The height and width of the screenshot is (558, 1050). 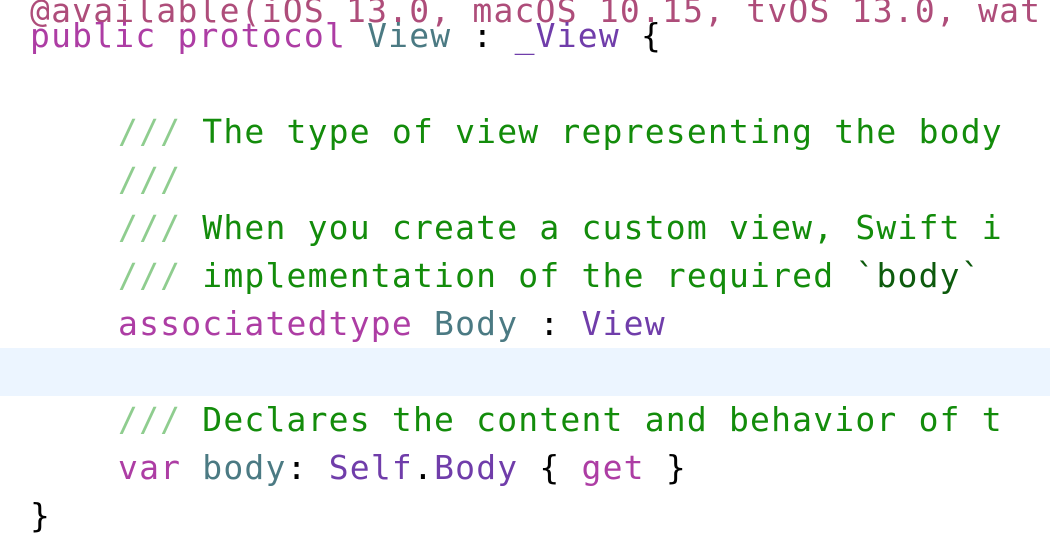 What do you see at coordinates (518, 275) in the screenshot?
I see `doc-comment-text: implementation of the required` at bounding box center [518, 275].